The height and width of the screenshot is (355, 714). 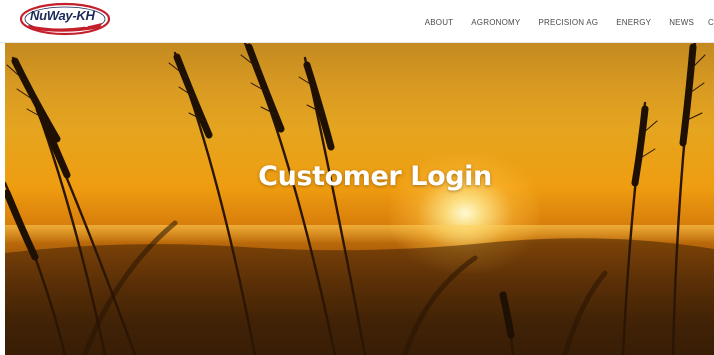 What do you see at coordinates (375, 176) in the screenshot?
I see `page-title: Customer Login` at bounding box center [375, 176].